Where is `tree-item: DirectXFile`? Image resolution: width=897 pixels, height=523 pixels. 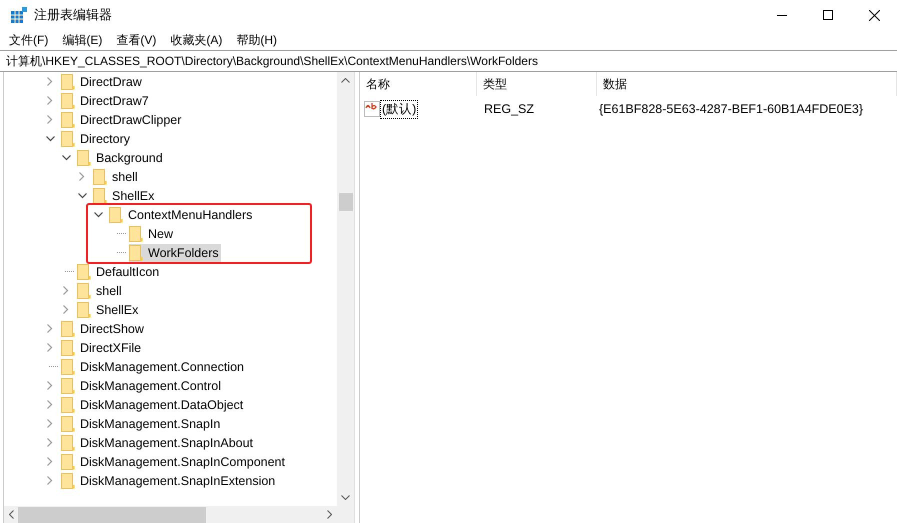 tree-item: DirectXFile is located at coordinates (111, 347).